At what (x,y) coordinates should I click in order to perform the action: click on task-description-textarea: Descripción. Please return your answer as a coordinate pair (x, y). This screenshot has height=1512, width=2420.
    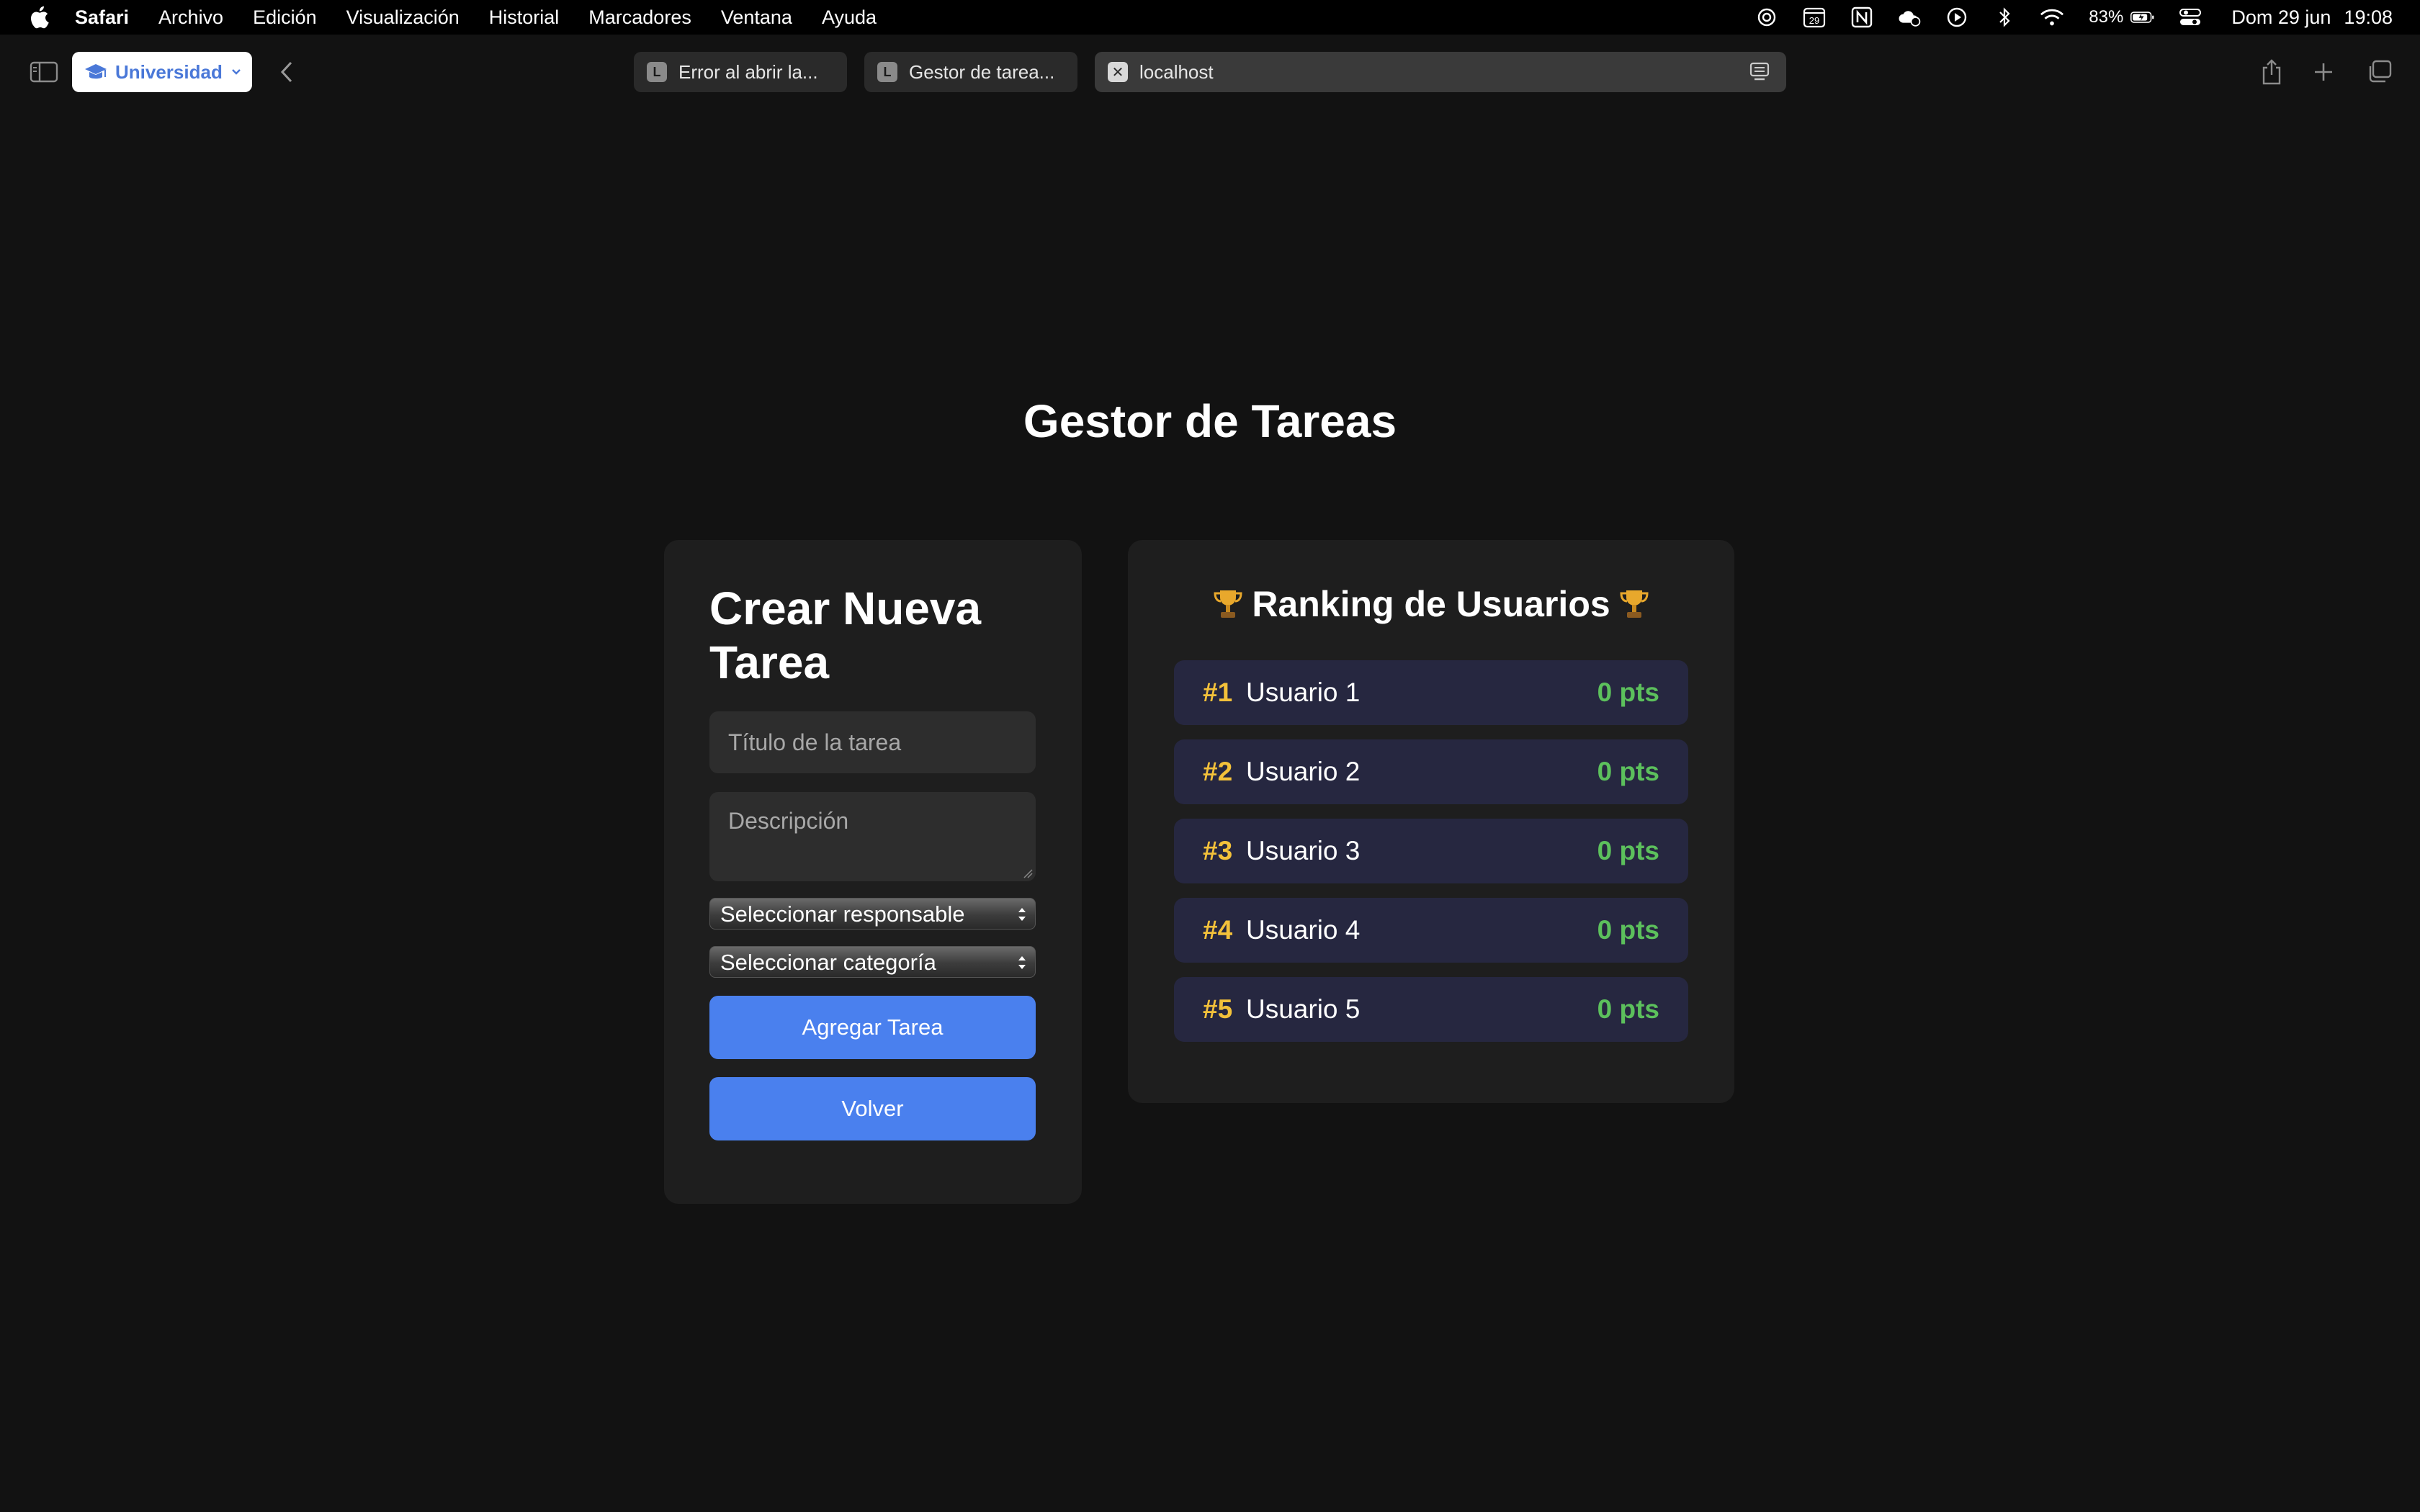
    Looking at the image, I should click on (872, 836).